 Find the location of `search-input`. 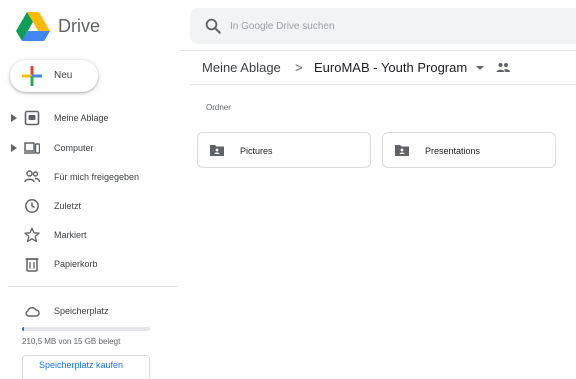

search-input is located at coordinates (395, 26).